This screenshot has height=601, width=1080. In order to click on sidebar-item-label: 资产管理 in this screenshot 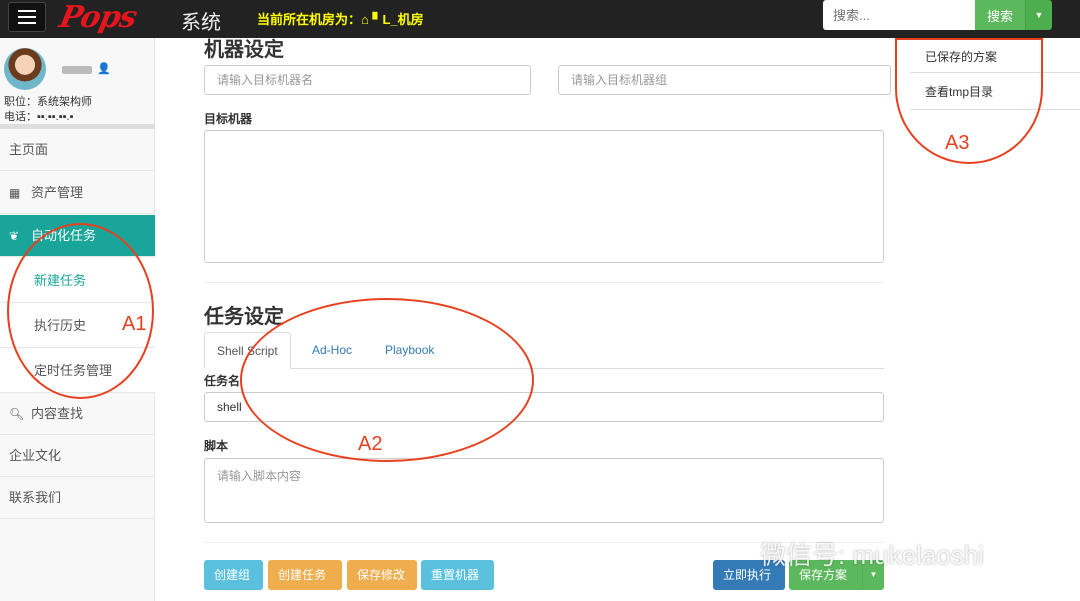, I will do `click(57, 192)`.